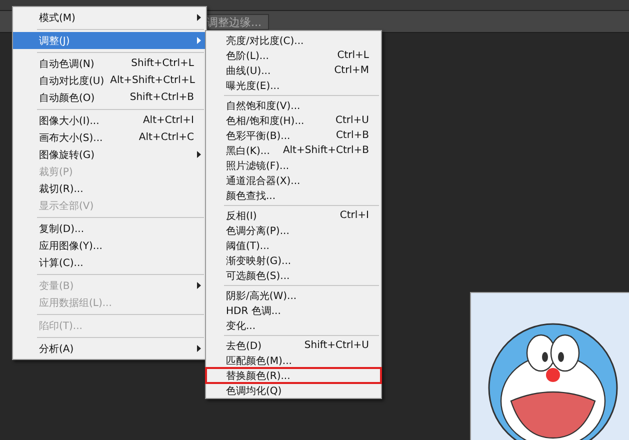  Describe the element at coordinates (109, 63) in the screenshot. I see `menu-item: 自动色调(N) Shift+Ctrl+L` at that location.